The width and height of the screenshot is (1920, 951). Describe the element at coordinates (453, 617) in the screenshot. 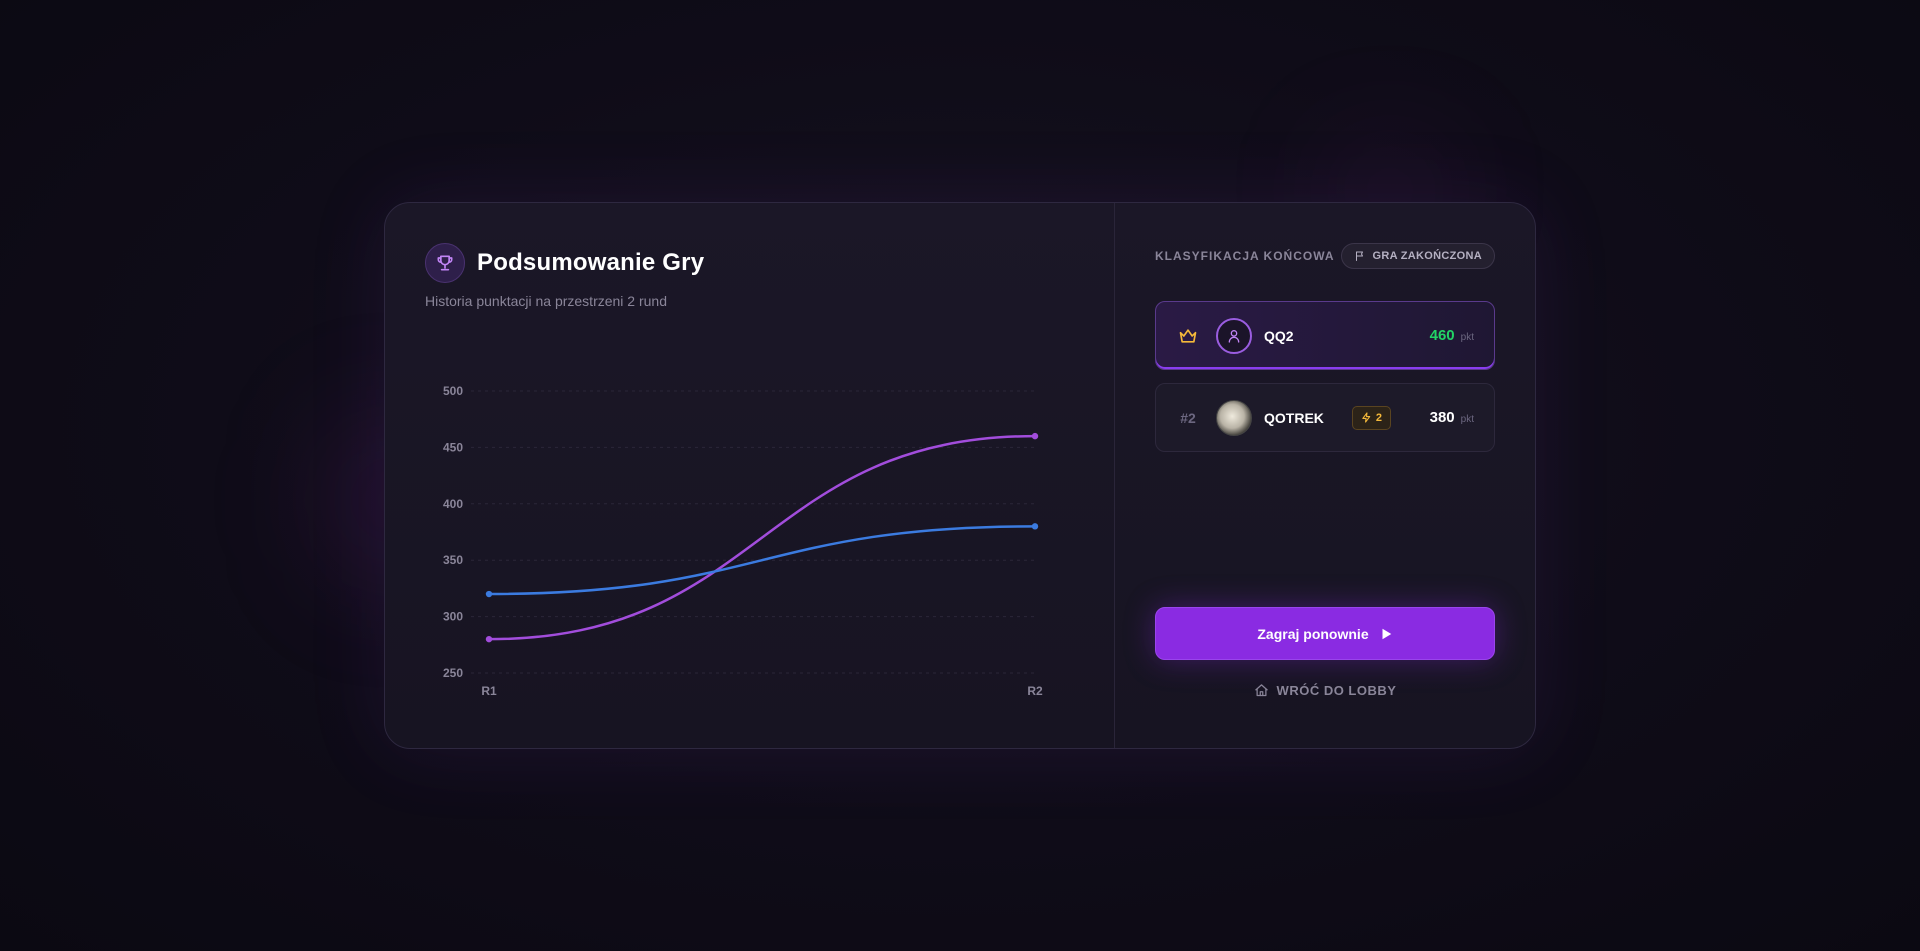

I see `y-tick-label: 300` at that location.